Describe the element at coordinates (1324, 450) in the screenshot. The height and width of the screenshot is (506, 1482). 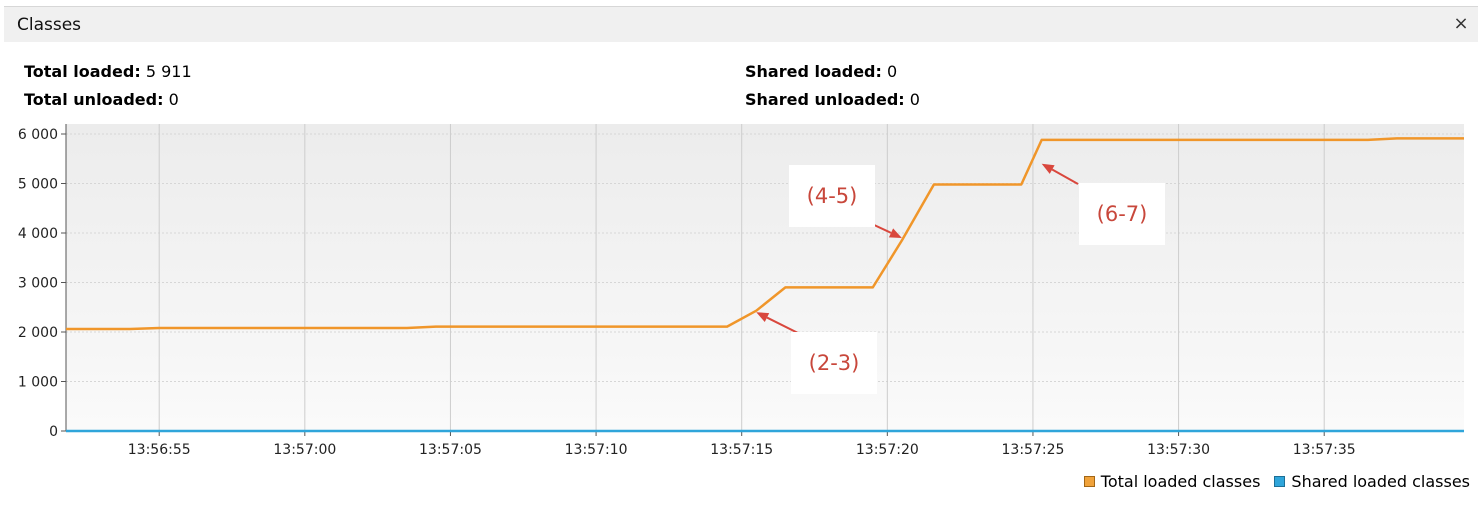
I see `x-tick-label: 13:57:35` at that location.